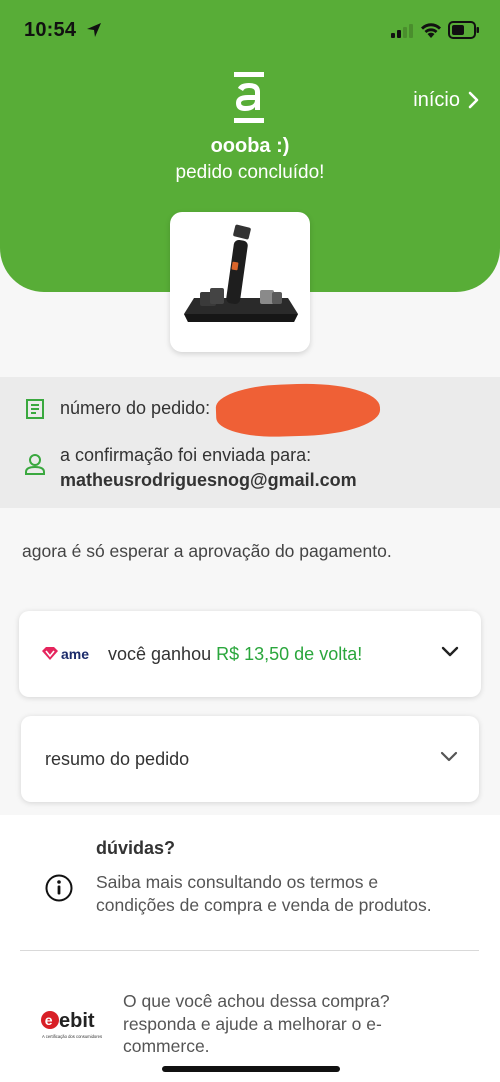 The image size is (500, 1082). What do you see at coordinates (431, 30) in the screenshot?
I see `wifi-icon` at bounding box center [431, 30].